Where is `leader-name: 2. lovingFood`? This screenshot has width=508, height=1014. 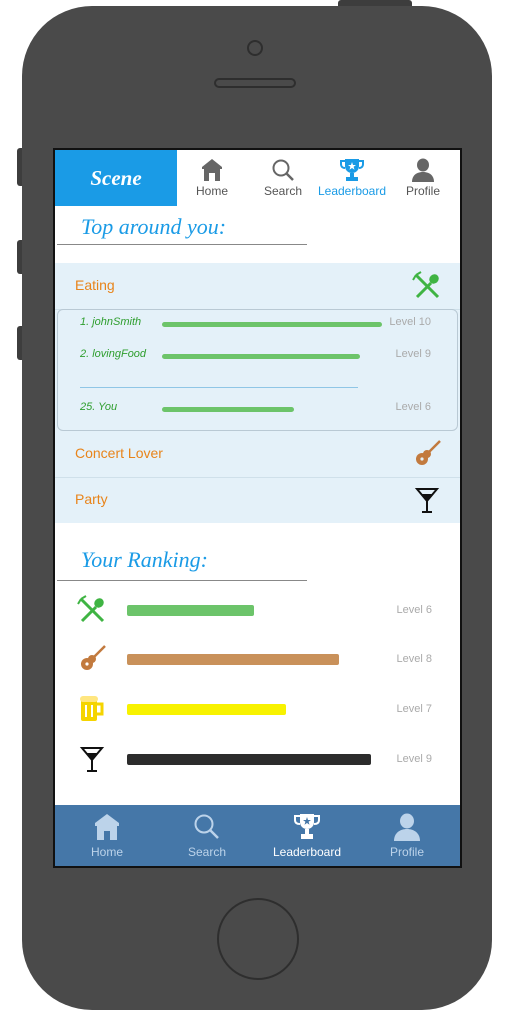 leader-name: 2. lovingFood is located at coordinates (113, 354).